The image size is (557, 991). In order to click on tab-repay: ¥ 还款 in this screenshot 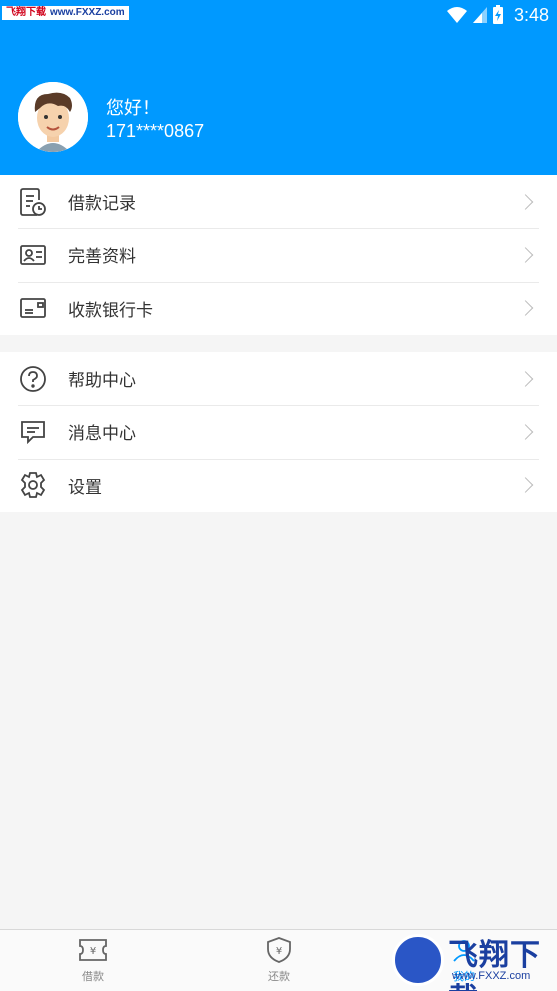, I will do `click(279, 960)`.